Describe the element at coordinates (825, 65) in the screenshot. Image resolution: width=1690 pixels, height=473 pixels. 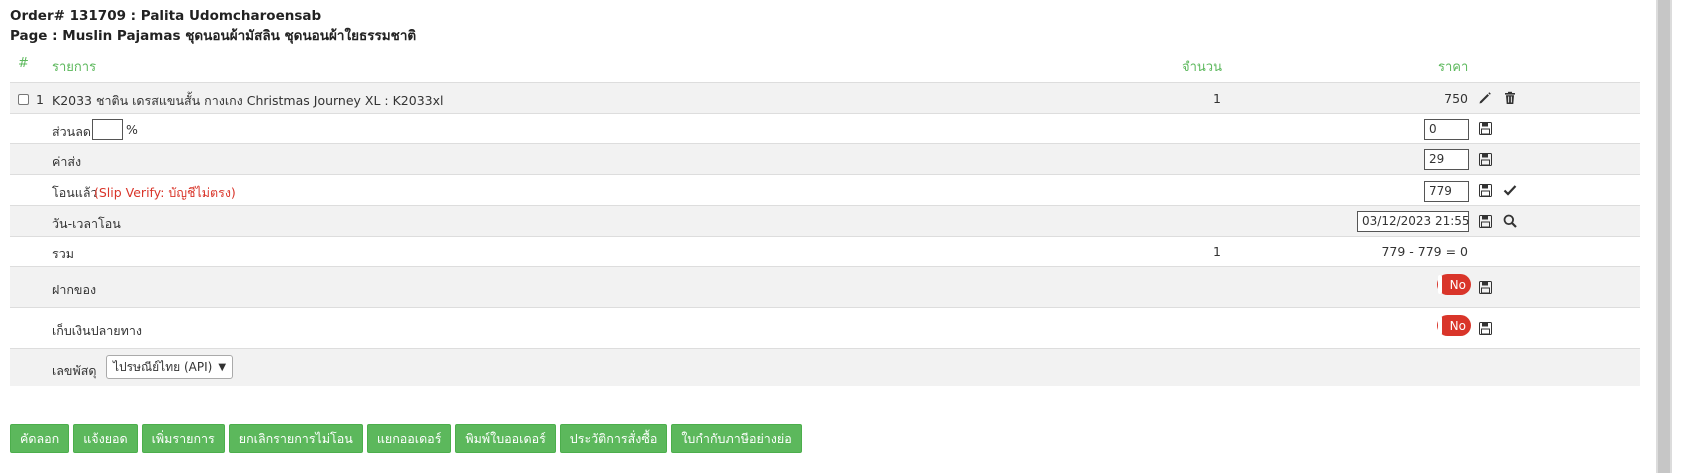
I see `table-header-row: # รายการ จำนวน ราคา` at that location.